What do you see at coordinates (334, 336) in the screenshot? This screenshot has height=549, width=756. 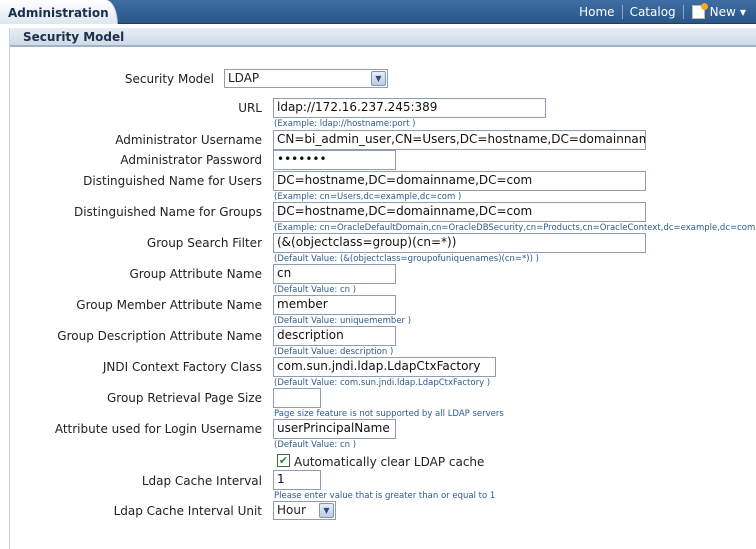 I see `group-desc-attr-input: description` at bounding box center [334, 336].